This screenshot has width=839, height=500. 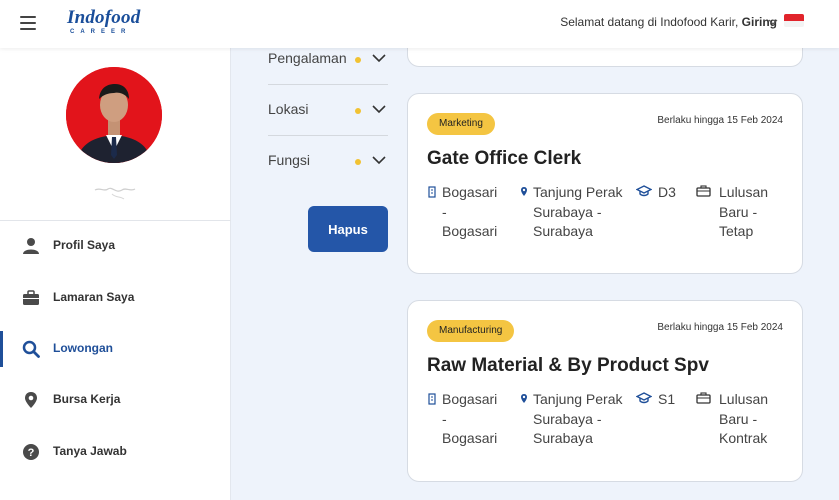 What do you see at coordinates (471, 331) in the screenshot?
I see `category-badge: Manufacturing` at bounding box center [471, 331].